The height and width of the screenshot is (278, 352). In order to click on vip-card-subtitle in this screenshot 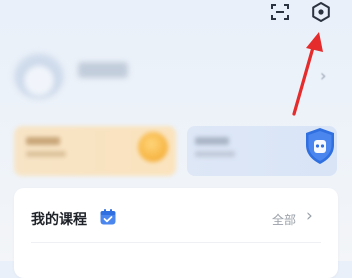, I will do `click(46, 154)`.